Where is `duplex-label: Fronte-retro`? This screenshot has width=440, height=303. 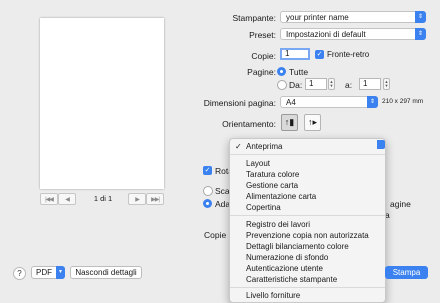
duplex-label: Fronte-retro is located at coordinates (348, 54).